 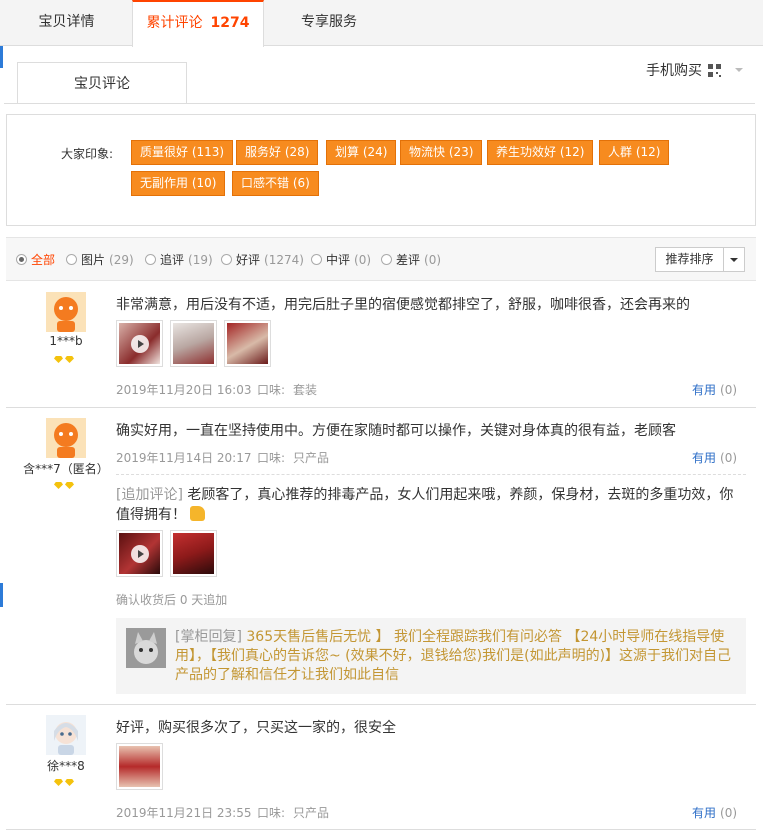 What do you see at coordinates (433, 259) in the screenshot?
I see `filter-count: (0)` at bounding box center [433, 259].